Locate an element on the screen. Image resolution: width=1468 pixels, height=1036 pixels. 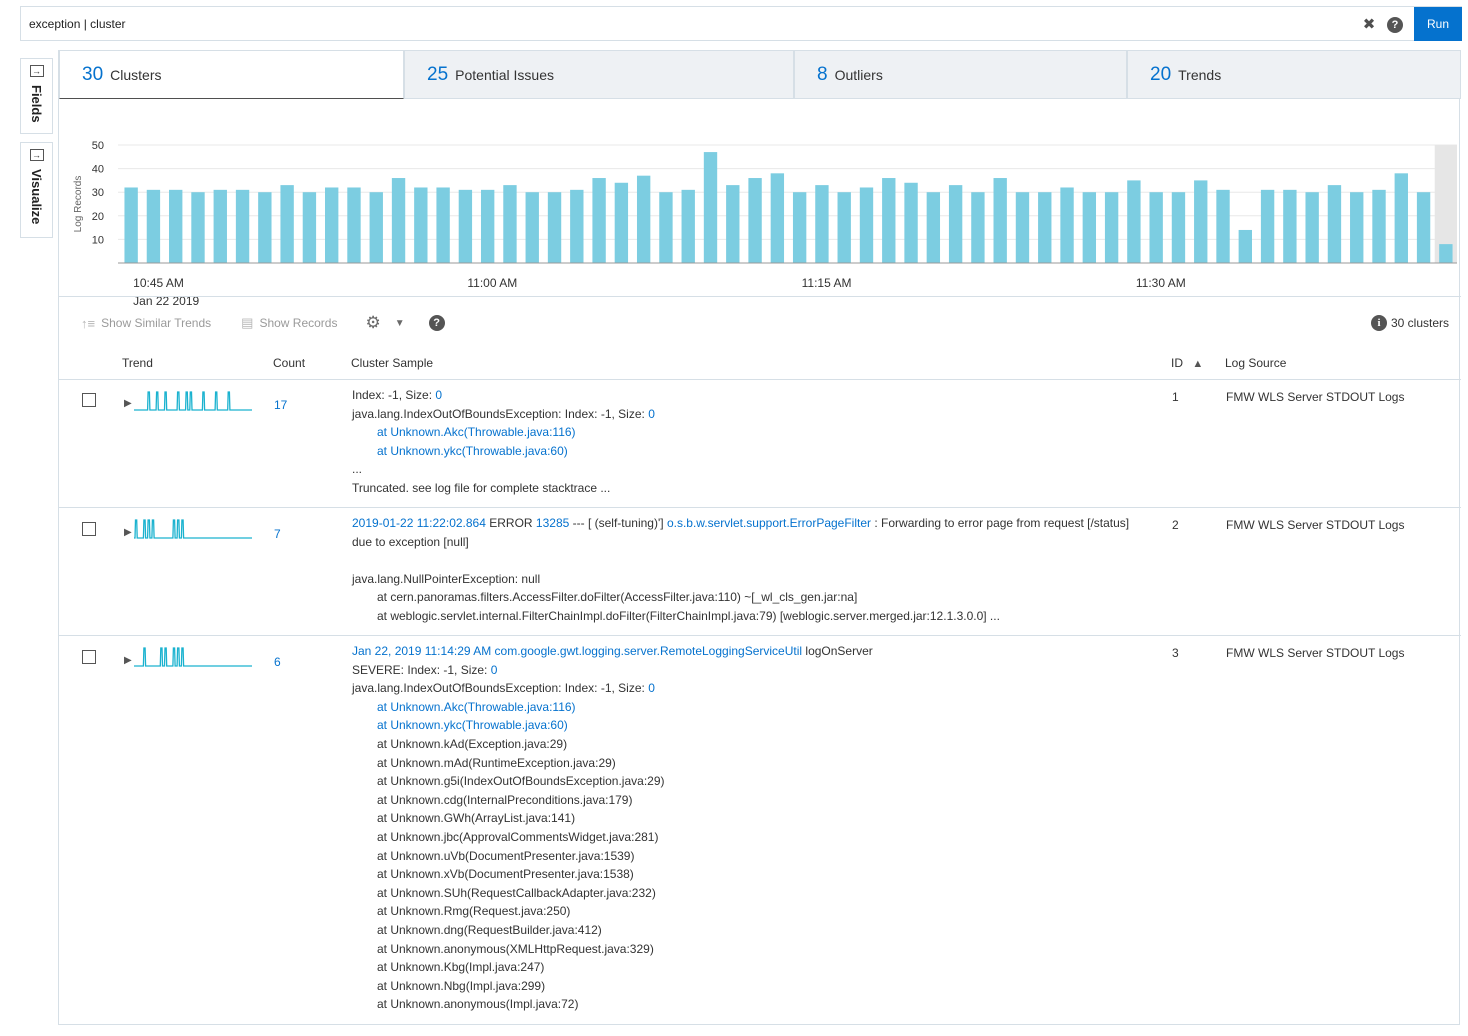
column-trend: Trend is located at coordinates (137, 363).